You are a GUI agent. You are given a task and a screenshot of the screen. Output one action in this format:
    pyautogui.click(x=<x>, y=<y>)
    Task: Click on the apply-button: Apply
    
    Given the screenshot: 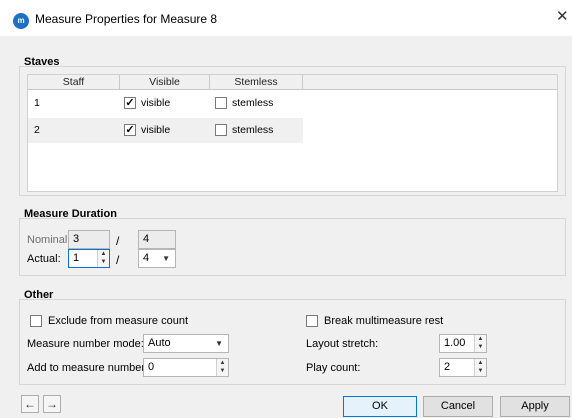 What is the action you would take?
    pyautogui.click(x=535, y=406)
    